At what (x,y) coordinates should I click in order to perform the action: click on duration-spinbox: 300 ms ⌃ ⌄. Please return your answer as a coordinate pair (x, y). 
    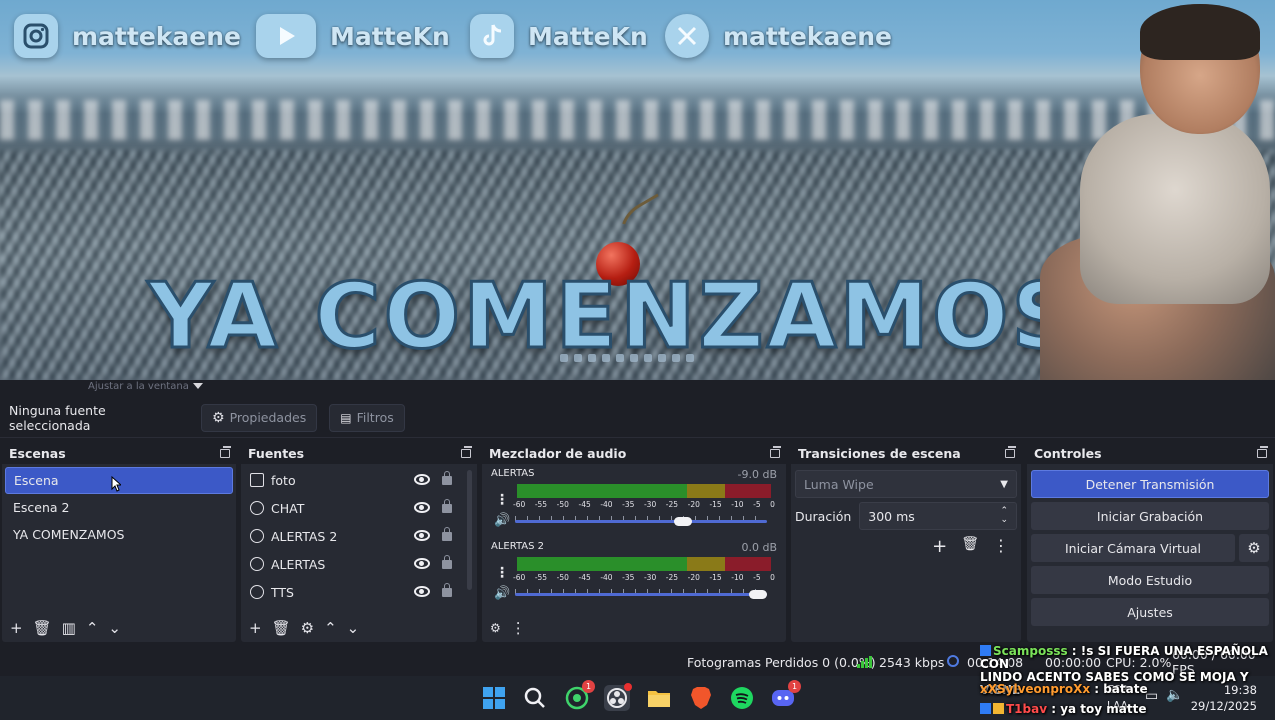
    Looking at the image, I should click on (938, 516).